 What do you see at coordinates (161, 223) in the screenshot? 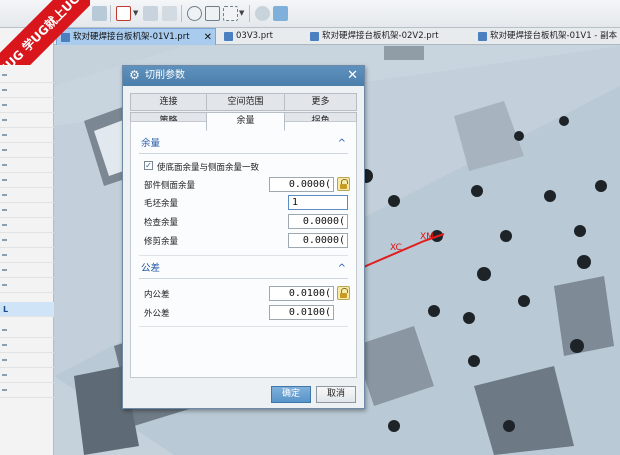
I see `check-stock-label: 检查余量` at bounding box center [161, 223].